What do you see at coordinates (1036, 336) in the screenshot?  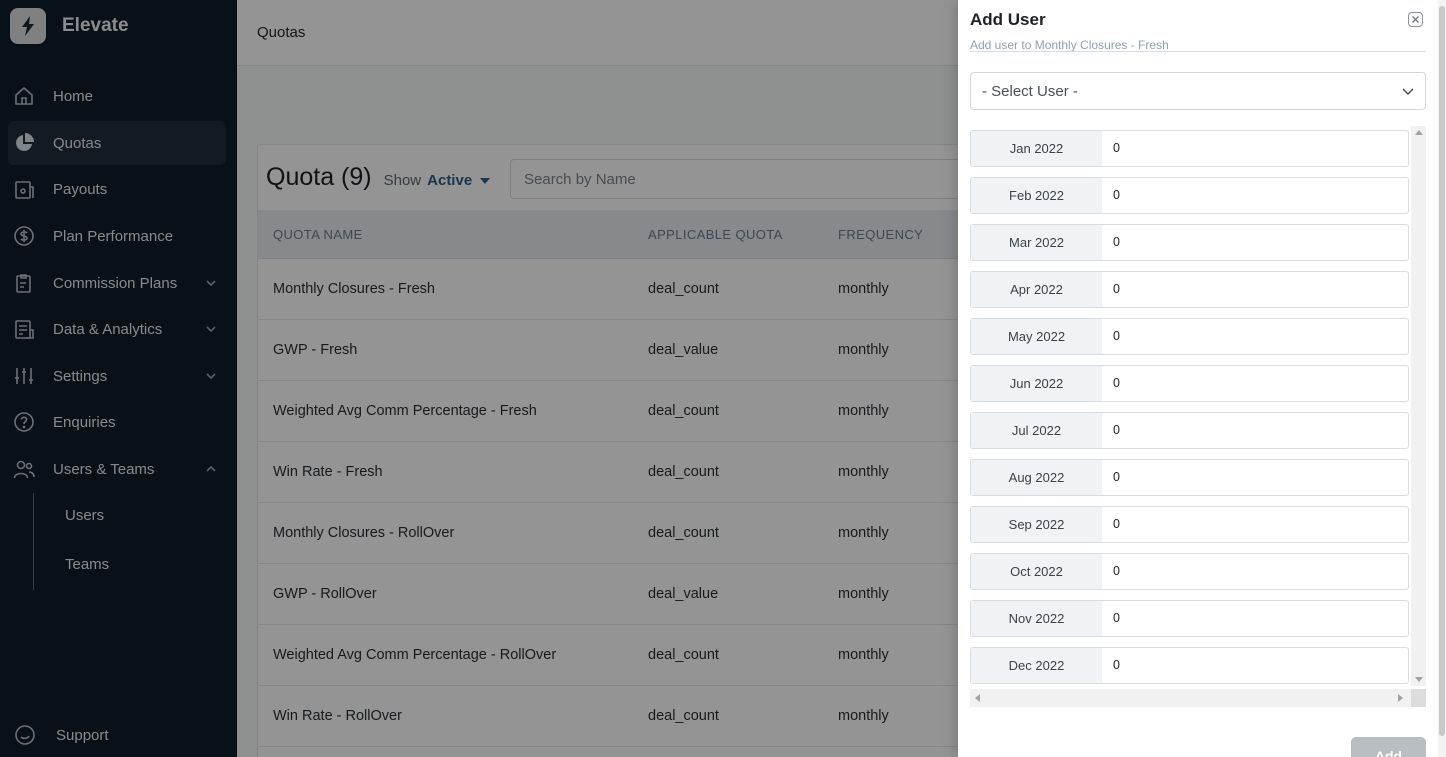 I see `month-label: May 2022` at bounding box center [1036, 336].